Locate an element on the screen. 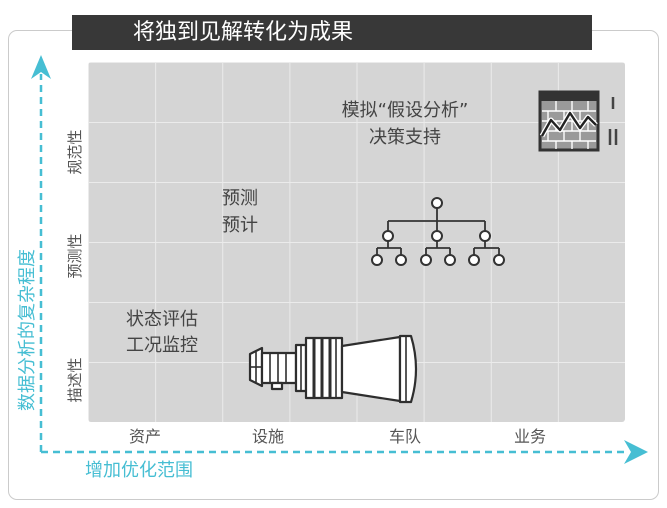  row-label-descriptive: 描述性 is located at coordinates (75, 380).